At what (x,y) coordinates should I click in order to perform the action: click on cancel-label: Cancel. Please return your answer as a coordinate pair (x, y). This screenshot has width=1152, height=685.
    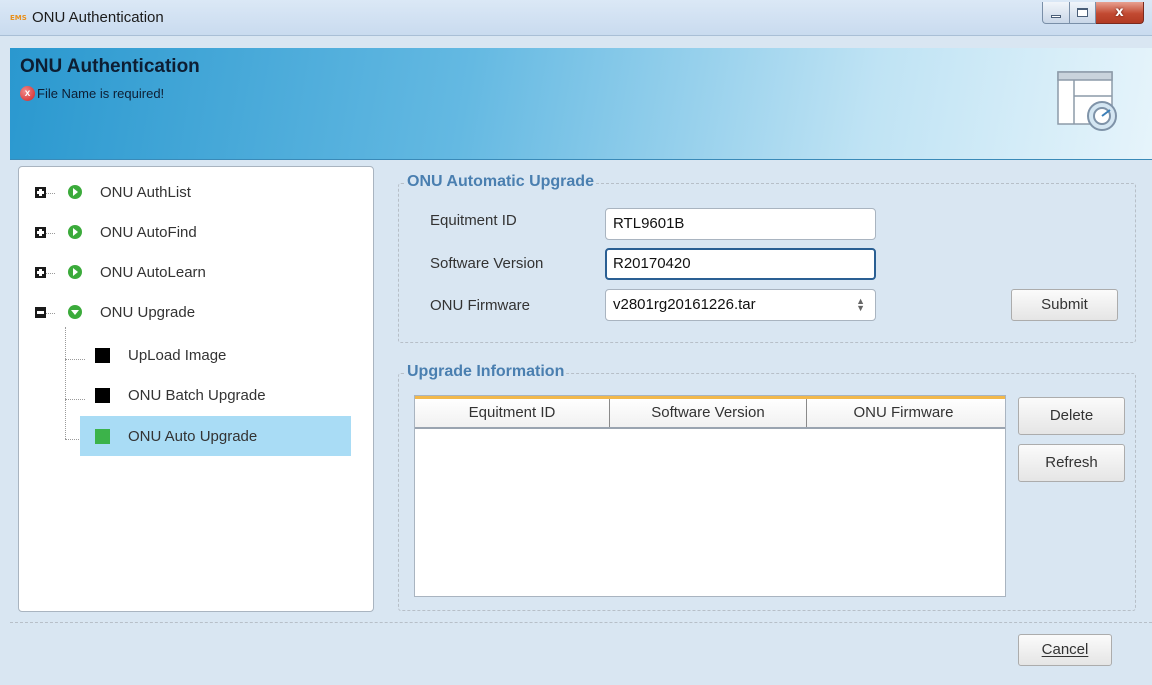
    Looking at the image, I should click on (1065, 649).